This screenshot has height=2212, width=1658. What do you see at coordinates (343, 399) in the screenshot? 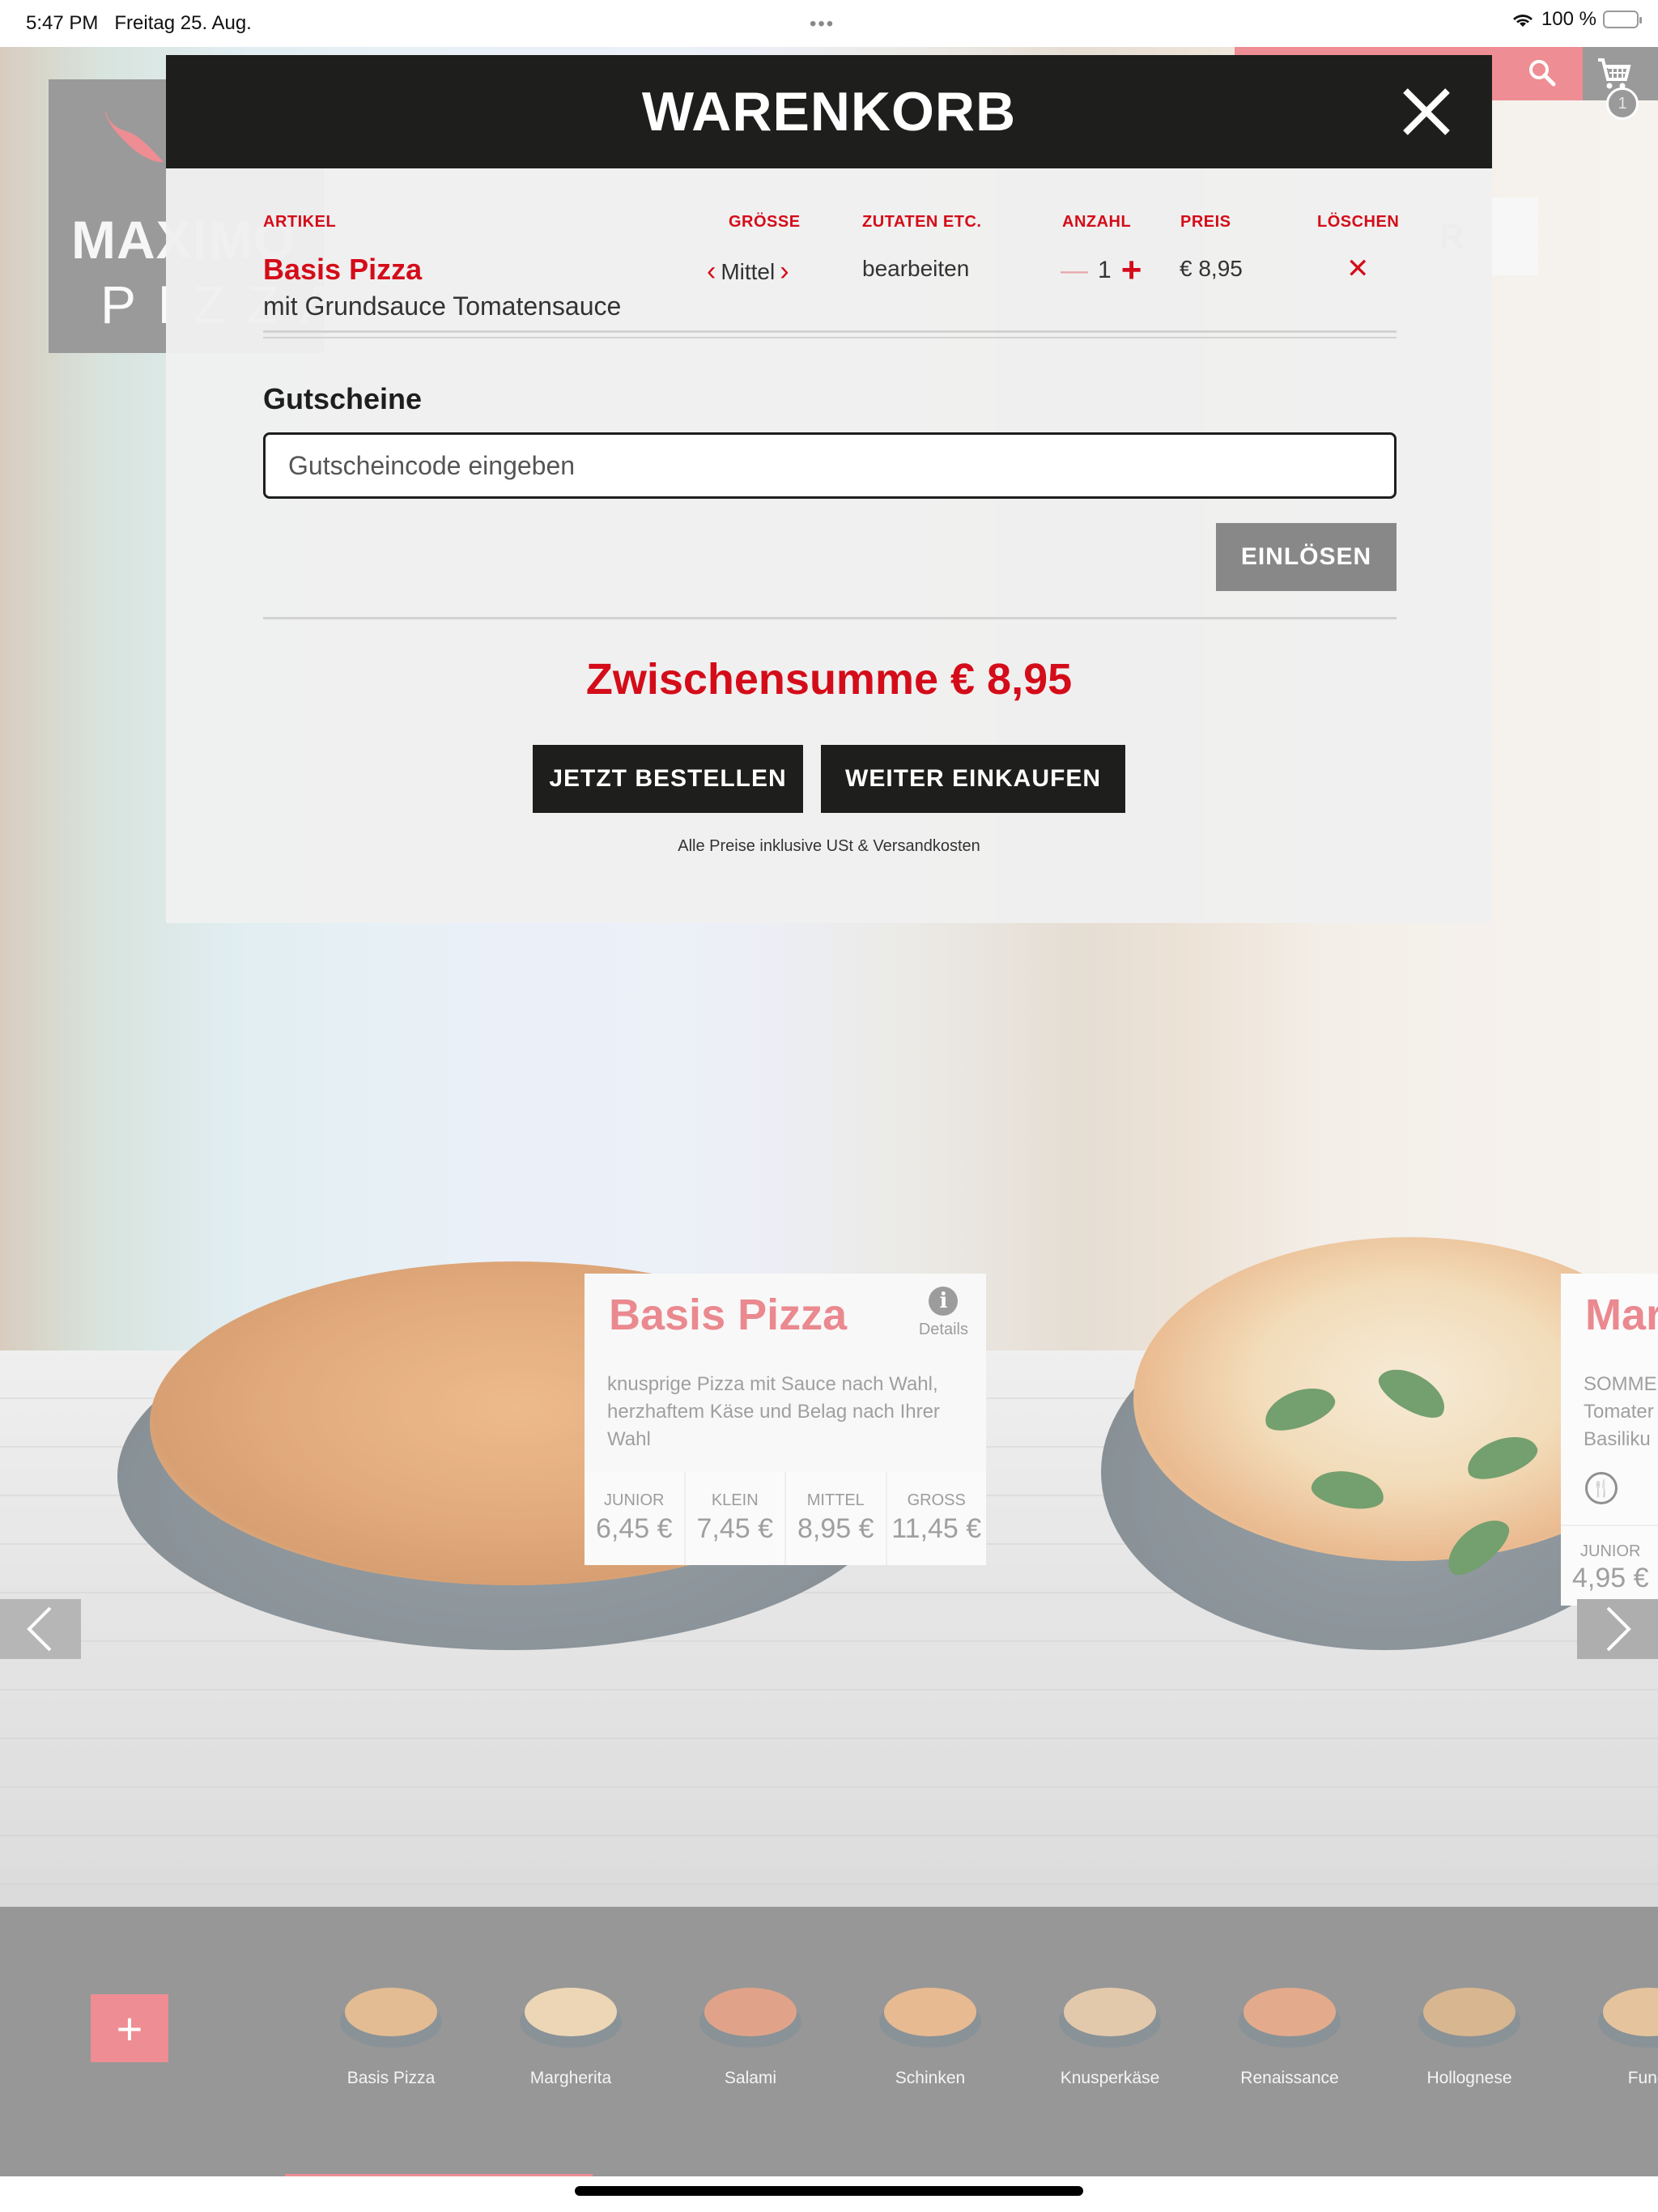
I see `voucher-label: Gutscheine` at bounding box center [343, 399].